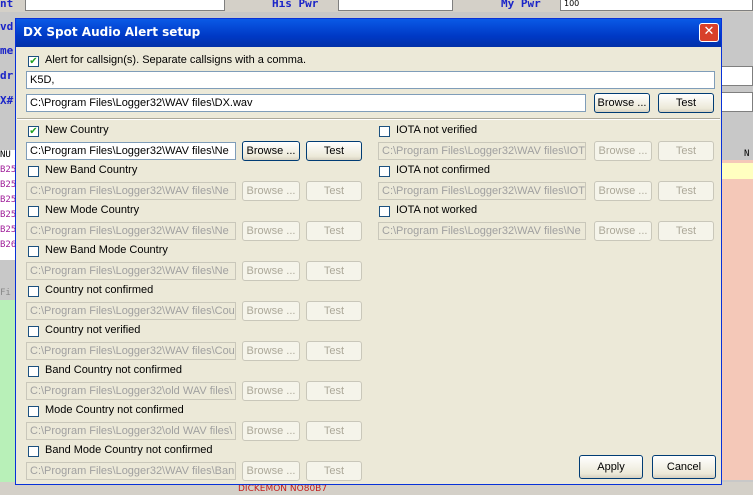 The height and width of the screenshot is (495, 753). I want to click on mode-country-not-confirmed-label: Mode Country not confirmed, so click(114, 410).